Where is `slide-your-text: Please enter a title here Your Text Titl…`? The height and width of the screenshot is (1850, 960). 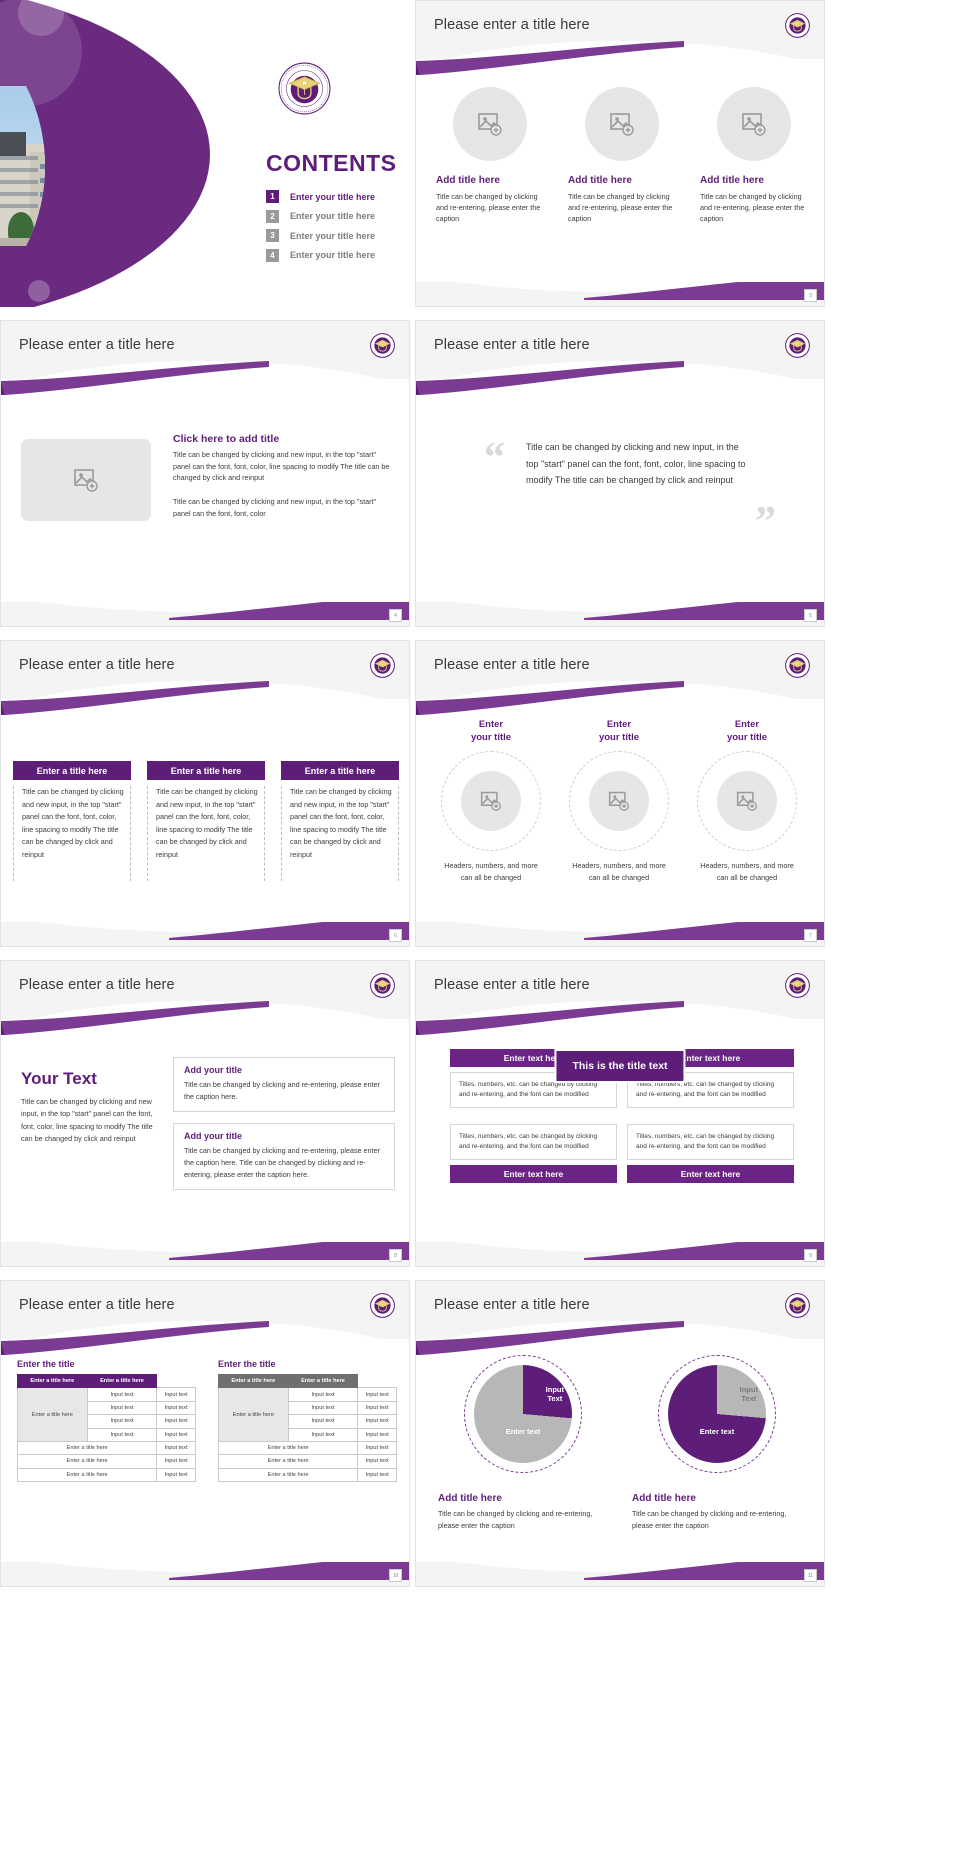 slide-your-text: Please enter a title here Your Text Titl… is located at coordinates (205, 1113).